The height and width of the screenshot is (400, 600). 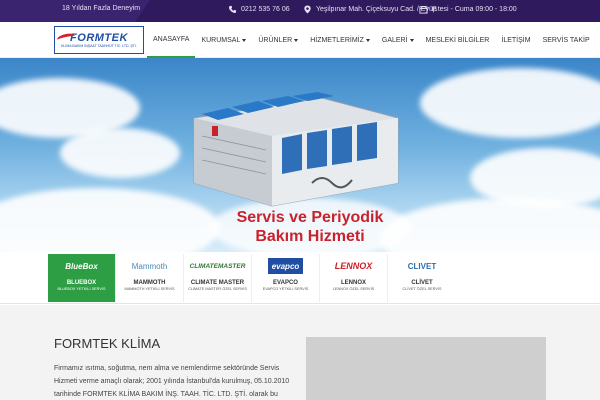 What do you see at coordinates (286, 278) in the screenshot?
I see `brand-card-evapco: evapco EVAPCO EVAPCO YETKİLİ SERVİS` at bounding box center [286, 278].